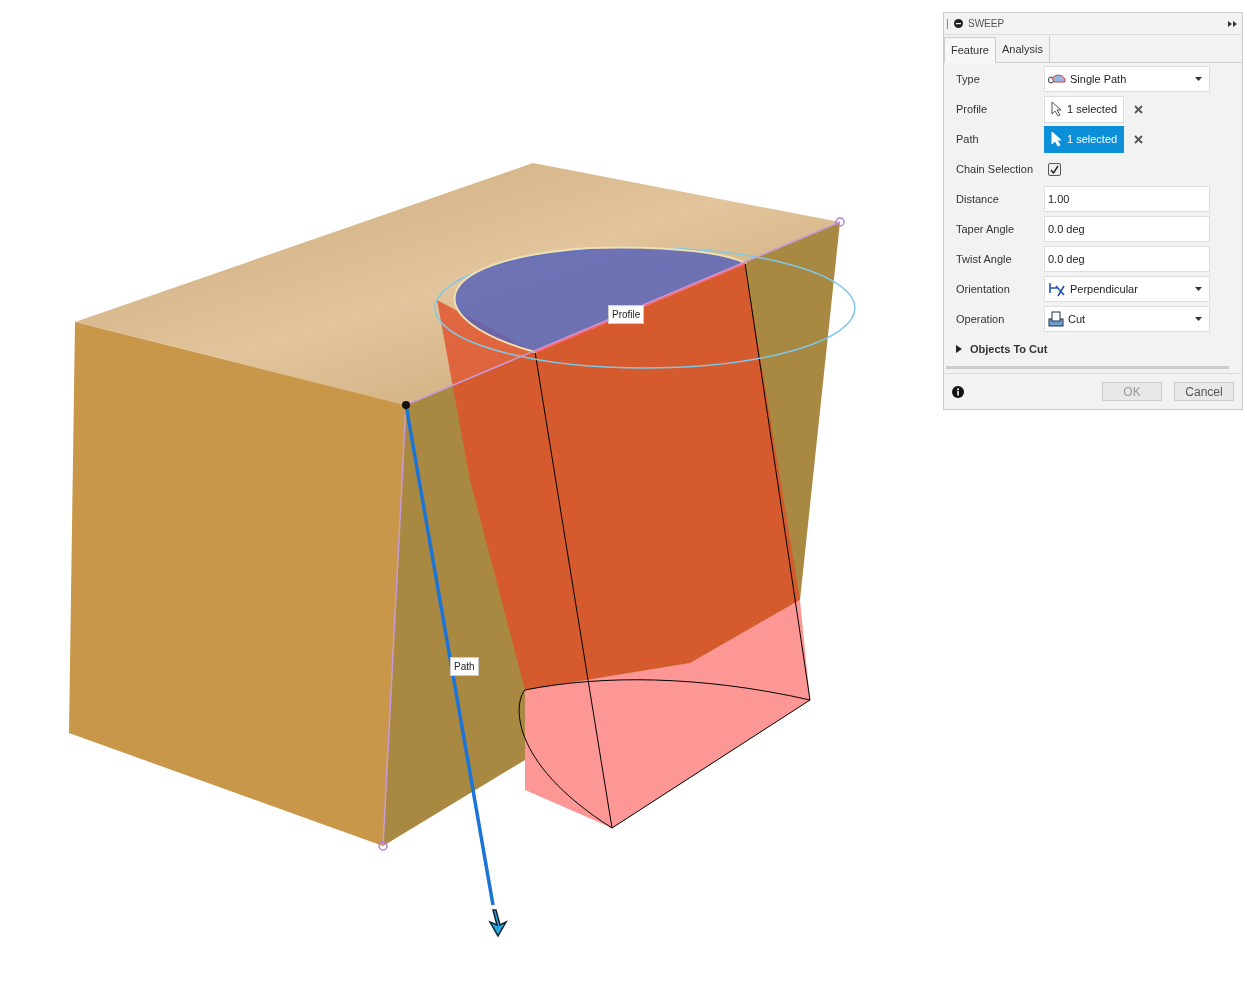 The height and width of the screenshot is (981, 1247). Describe the element at coordinates (987, 24) in the screenshot. I see `panel-title: SWEEP` at that location.